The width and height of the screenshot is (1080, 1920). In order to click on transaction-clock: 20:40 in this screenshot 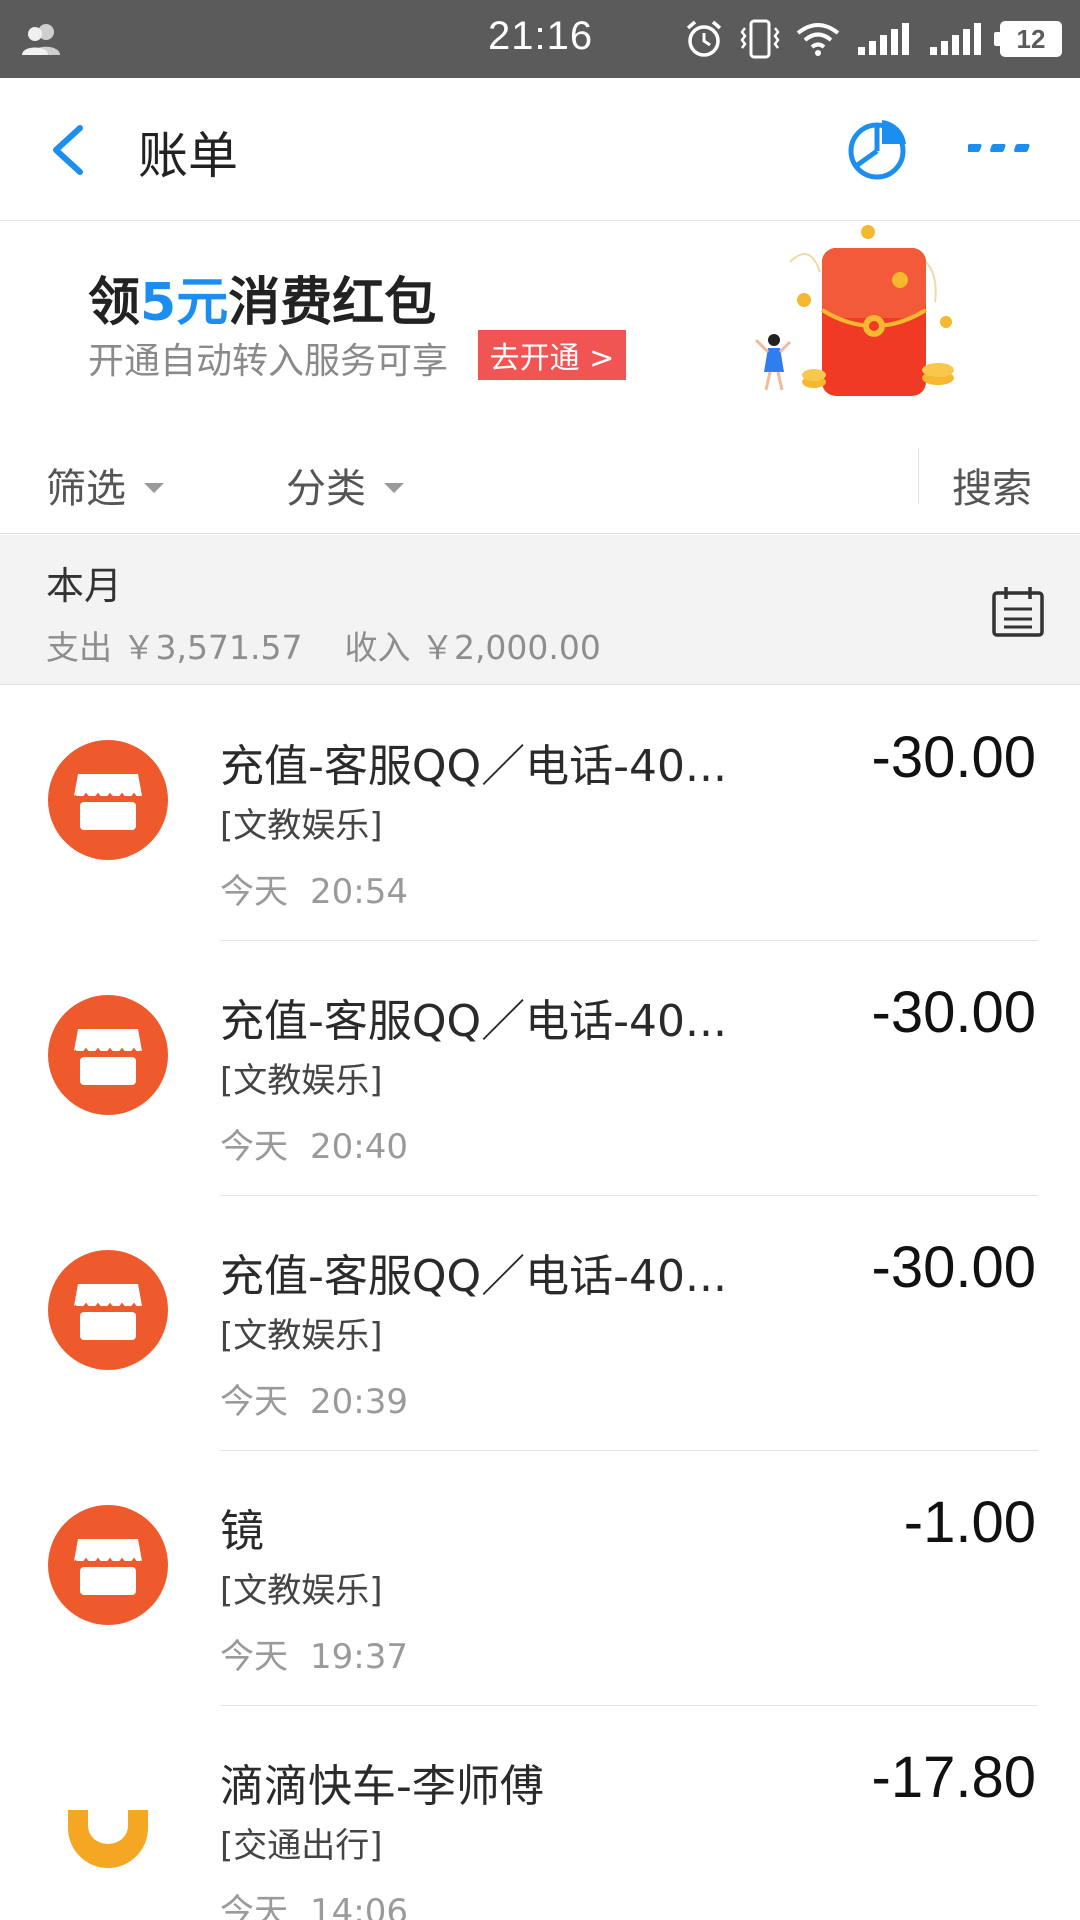, I will do `click(359, 1147)`.